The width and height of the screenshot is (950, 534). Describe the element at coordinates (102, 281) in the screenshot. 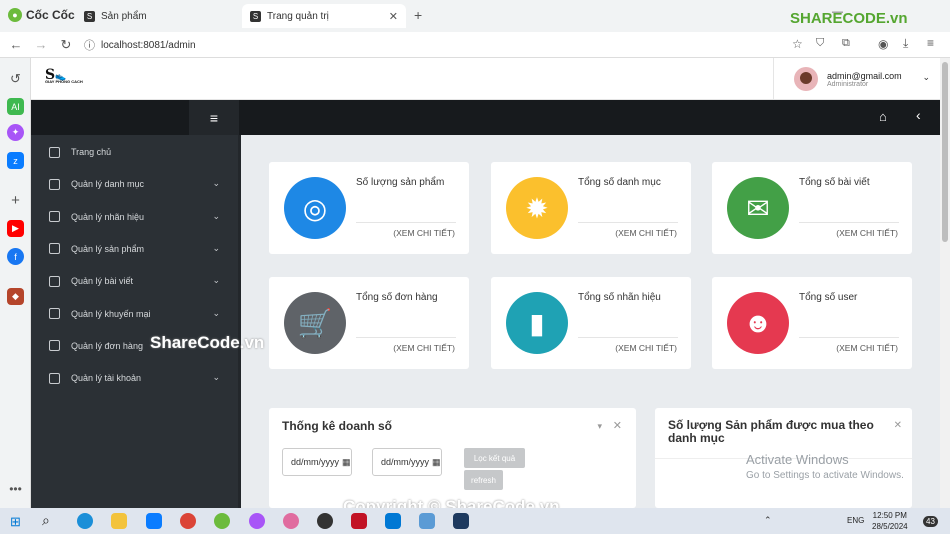

I see `sidebar-item-label: Quản lý bài viết` at that location.